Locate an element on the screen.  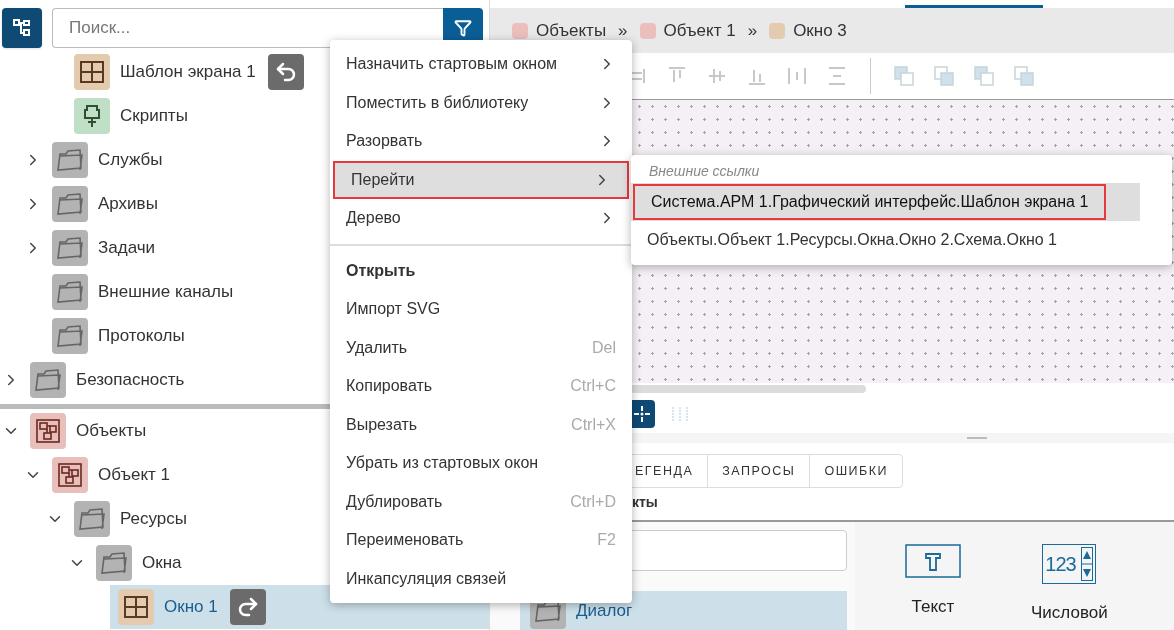
breadcrumb-item: Объекты is located at coordinates (571, 30).